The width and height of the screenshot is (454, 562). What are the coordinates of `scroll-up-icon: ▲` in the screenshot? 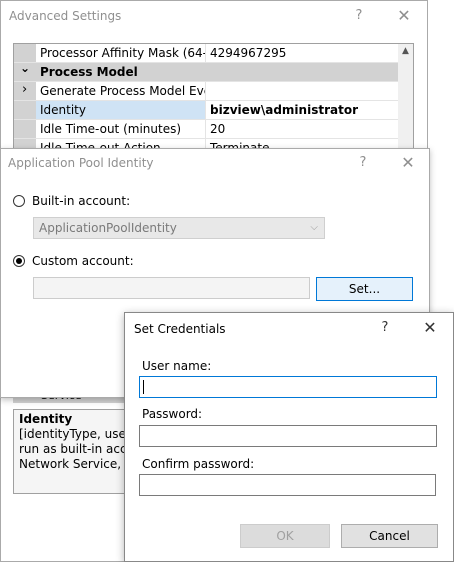 It's located at (405, 51).